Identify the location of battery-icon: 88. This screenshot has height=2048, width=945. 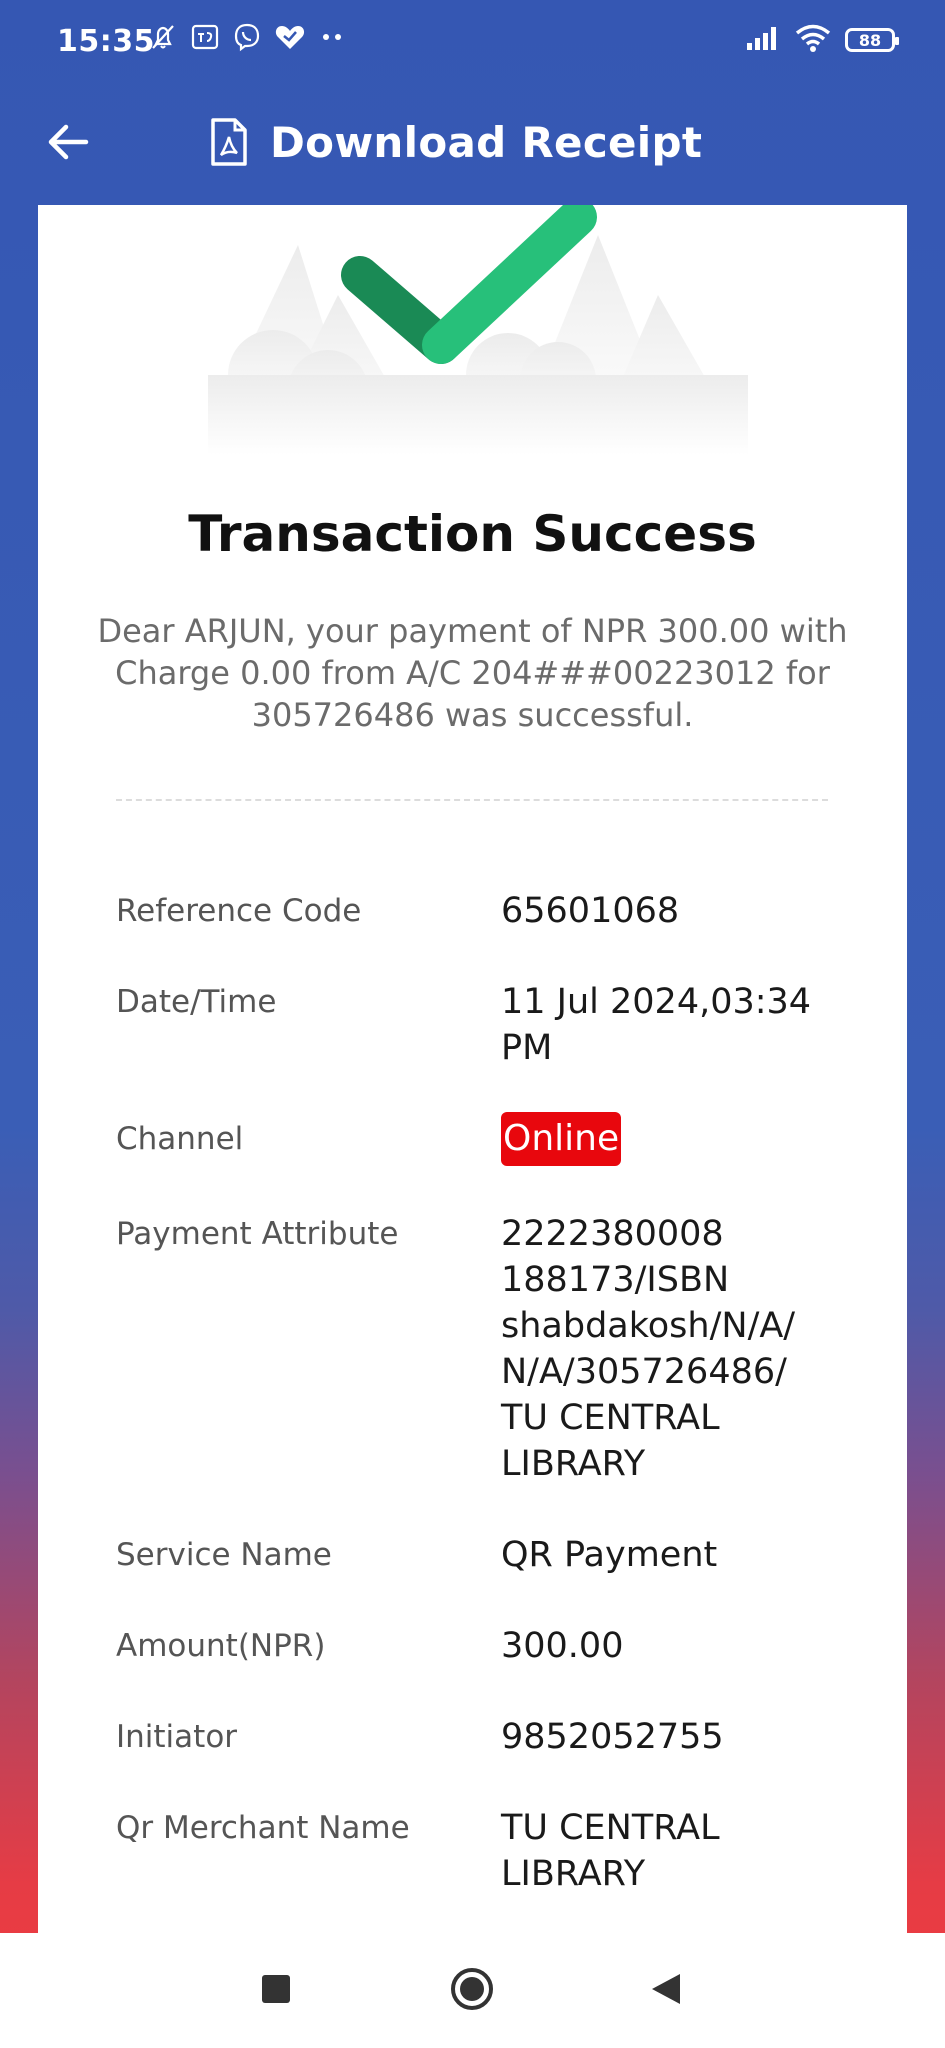
(872, 40).